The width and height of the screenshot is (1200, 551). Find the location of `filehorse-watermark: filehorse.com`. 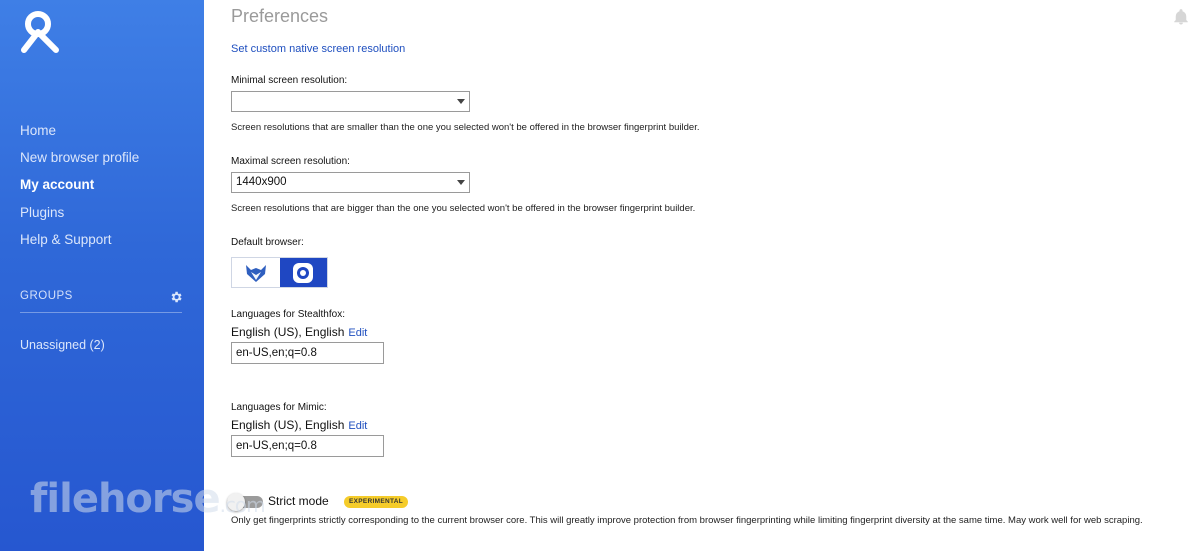

filehorse-watermark: filehorse.com is located at coordinates (148, 499).